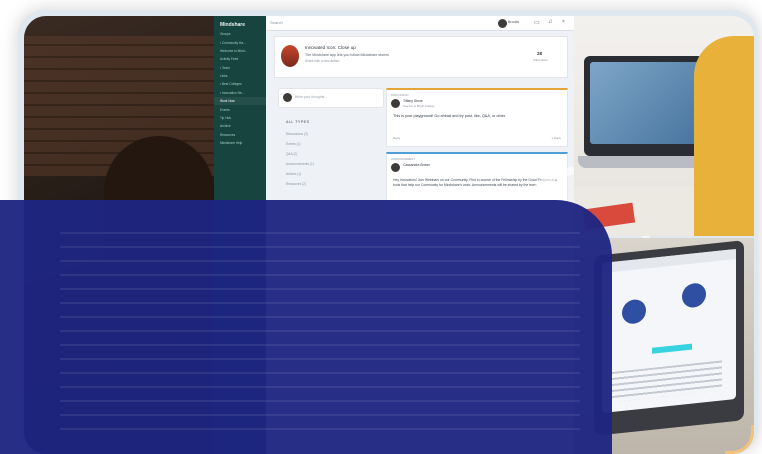 The height and width of the screenshot is (454, 762). What do you see at coordinates (669, 331) in the screenshot?
I see `course-screen` at bounding box center [669, 331].